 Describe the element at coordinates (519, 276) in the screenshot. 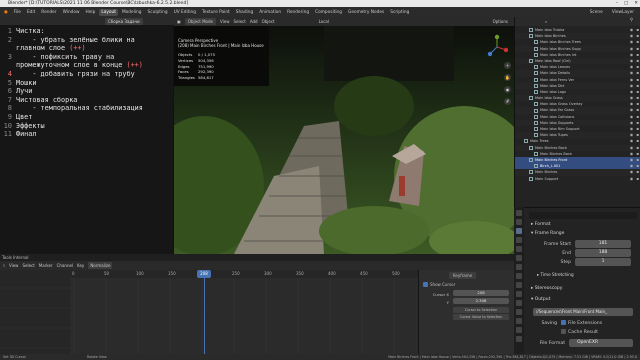

I see `object-tab-icon` at that location.